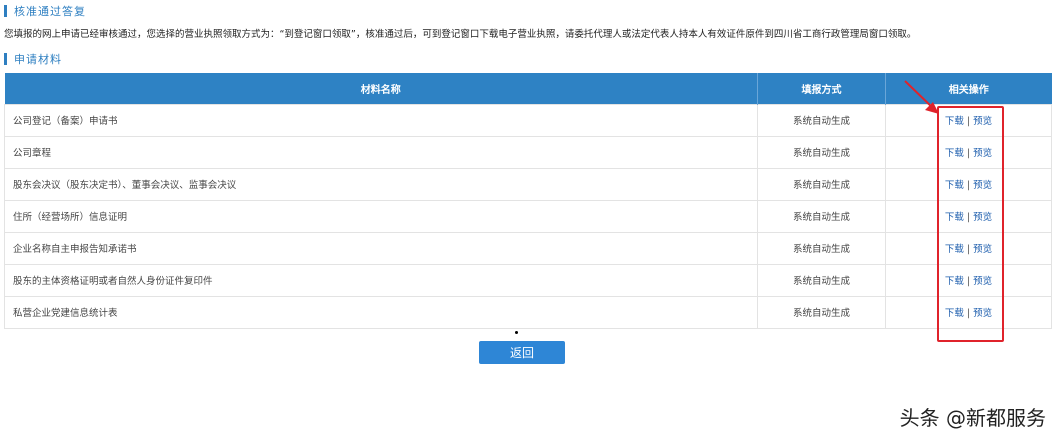 Image resolution: width=1054 pixels, height=447 pixels. What do you see at coordinates (381, 248) in the screenshot?
I see `material-name: 企业名称自主申报告知承诺书` at bounding box center [381, 248].